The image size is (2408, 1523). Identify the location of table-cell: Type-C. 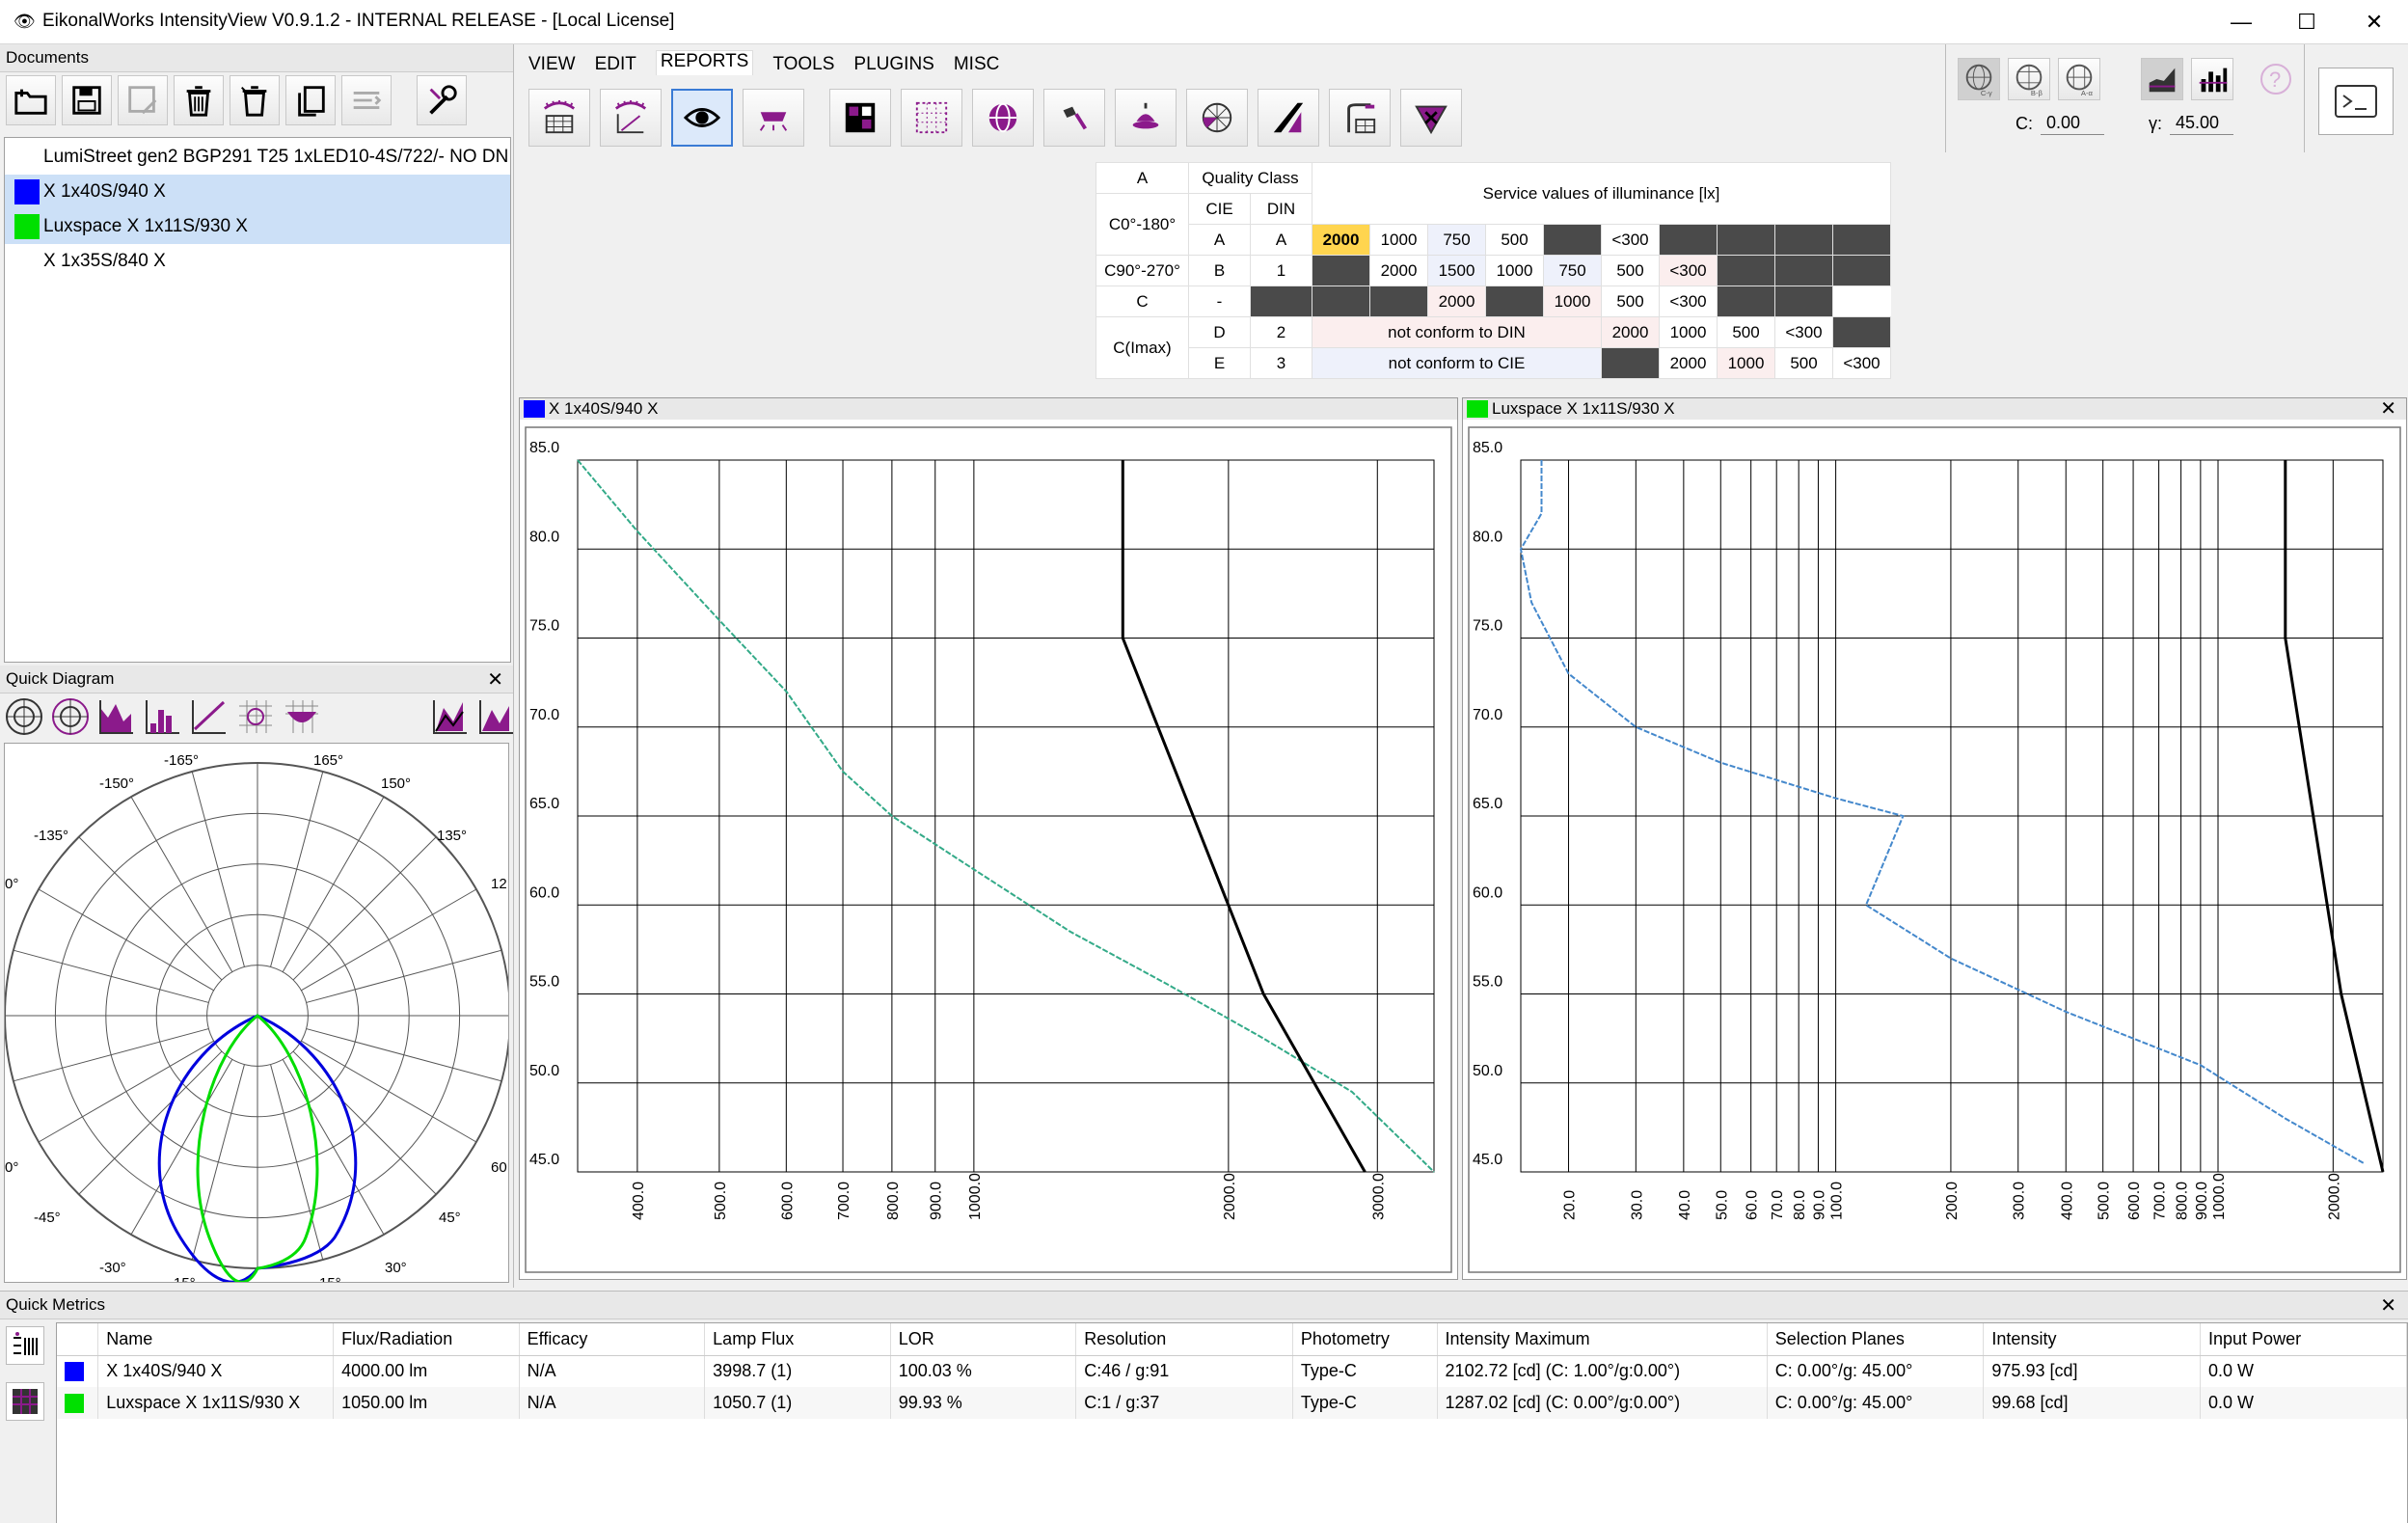
(1365, 1371).